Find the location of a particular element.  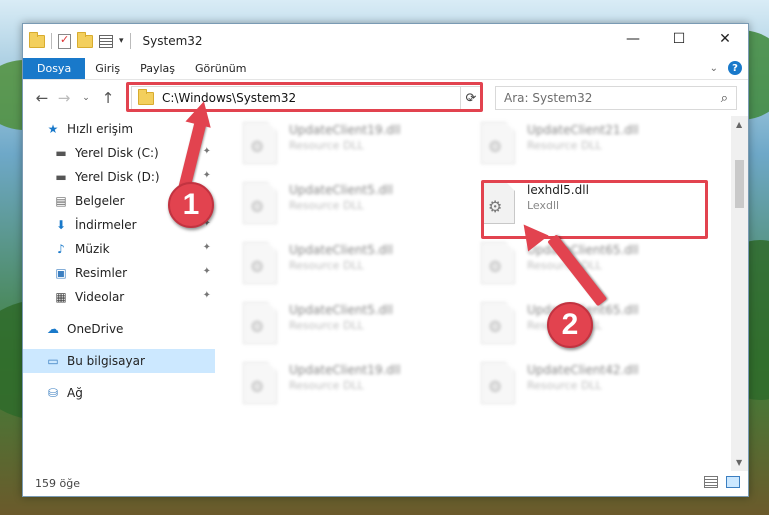

sidebar-item-network: ⛁ Ağ is located at coordinates (119, 393).